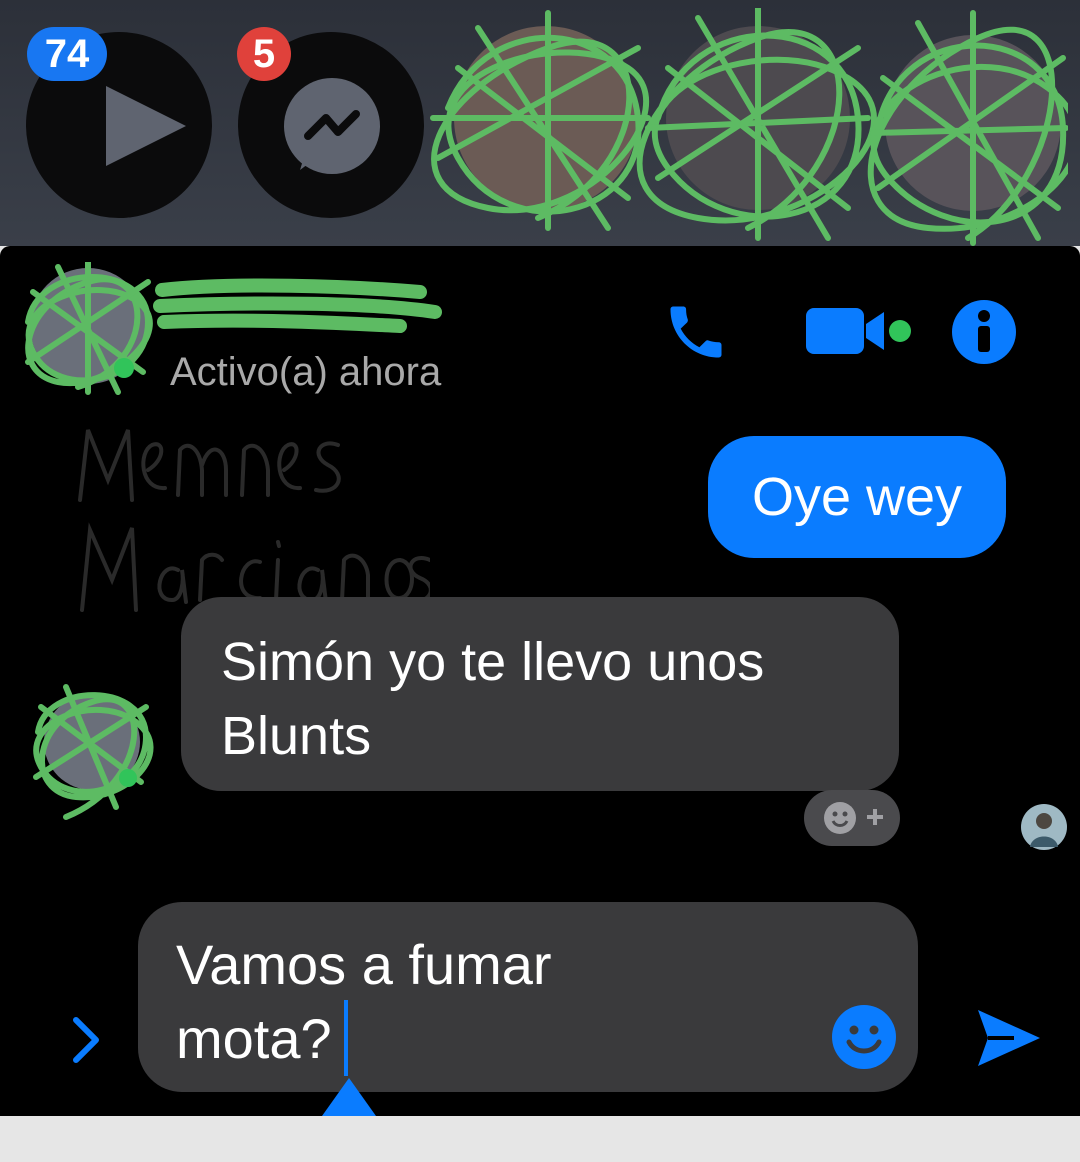  What do you see at coordinates (346, 1038) in the screenshot?
I see `text-cursor` at bounding box center [346, 1038].